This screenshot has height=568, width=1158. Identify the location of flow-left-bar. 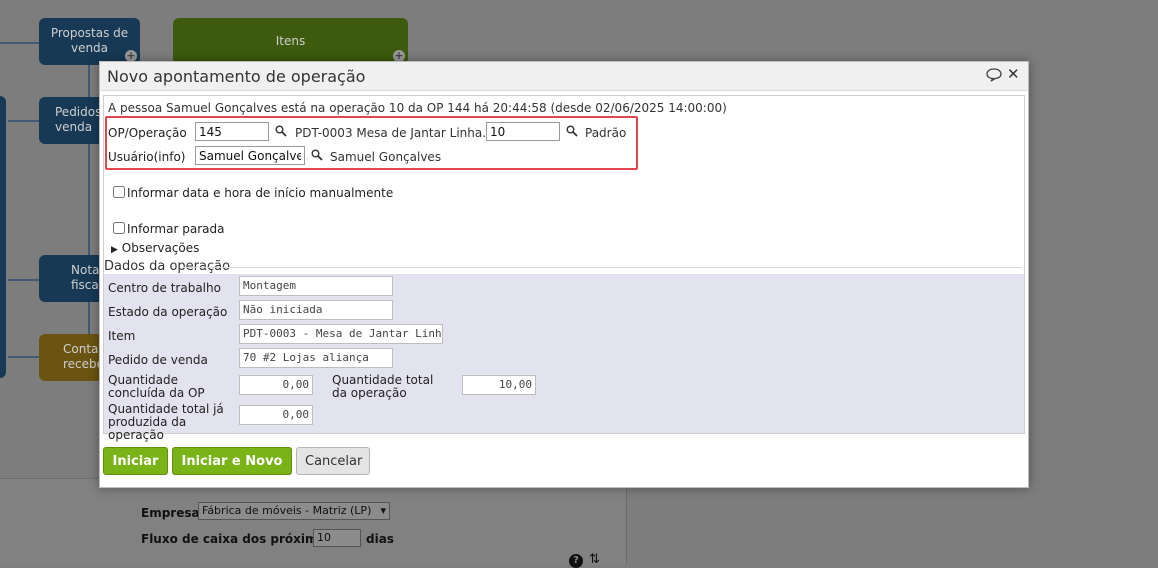
(3, 237).